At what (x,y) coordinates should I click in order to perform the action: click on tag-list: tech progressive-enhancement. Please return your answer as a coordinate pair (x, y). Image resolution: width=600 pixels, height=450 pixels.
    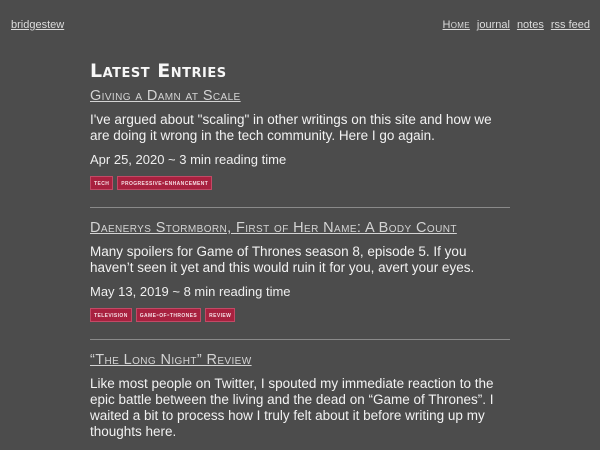
    Looking at the image, I should click on (300, 183).